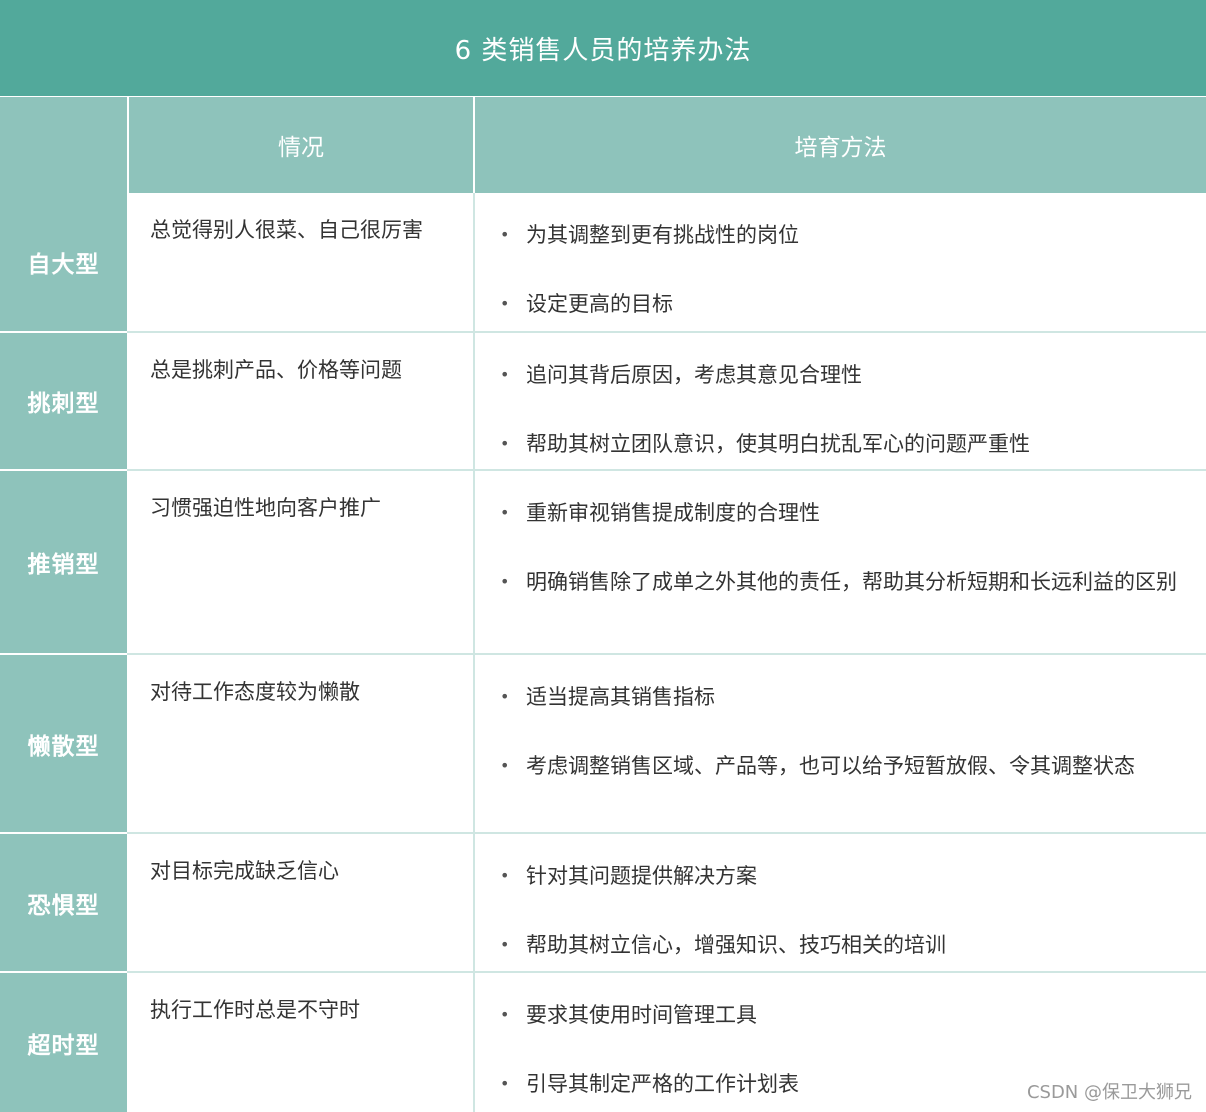 Image resolution: width=1206 pixels, height=1112 pixels. Describe the element at coordinates (255, 1010) in the screenshot. I see `row-situation: 执行工作时总是不守时` at that location.